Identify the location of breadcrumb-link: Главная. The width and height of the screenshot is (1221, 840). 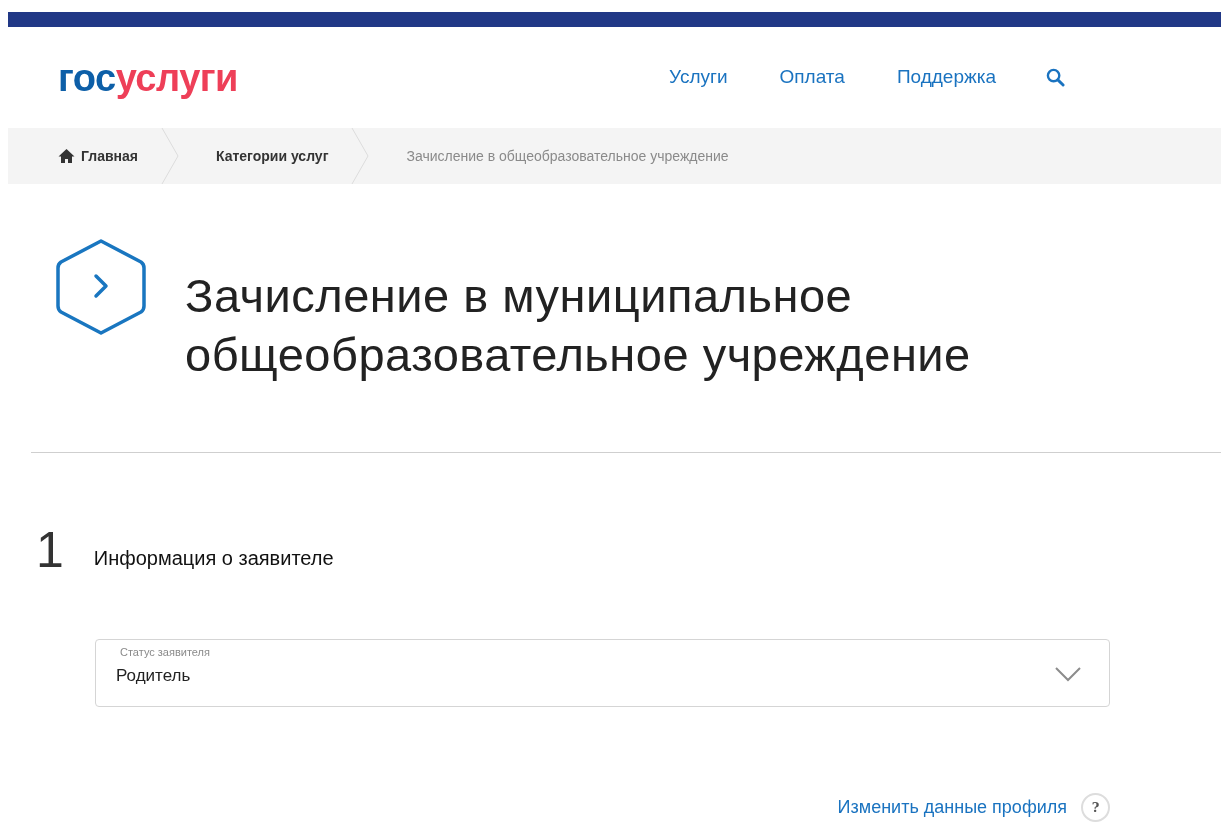
(109, 156).